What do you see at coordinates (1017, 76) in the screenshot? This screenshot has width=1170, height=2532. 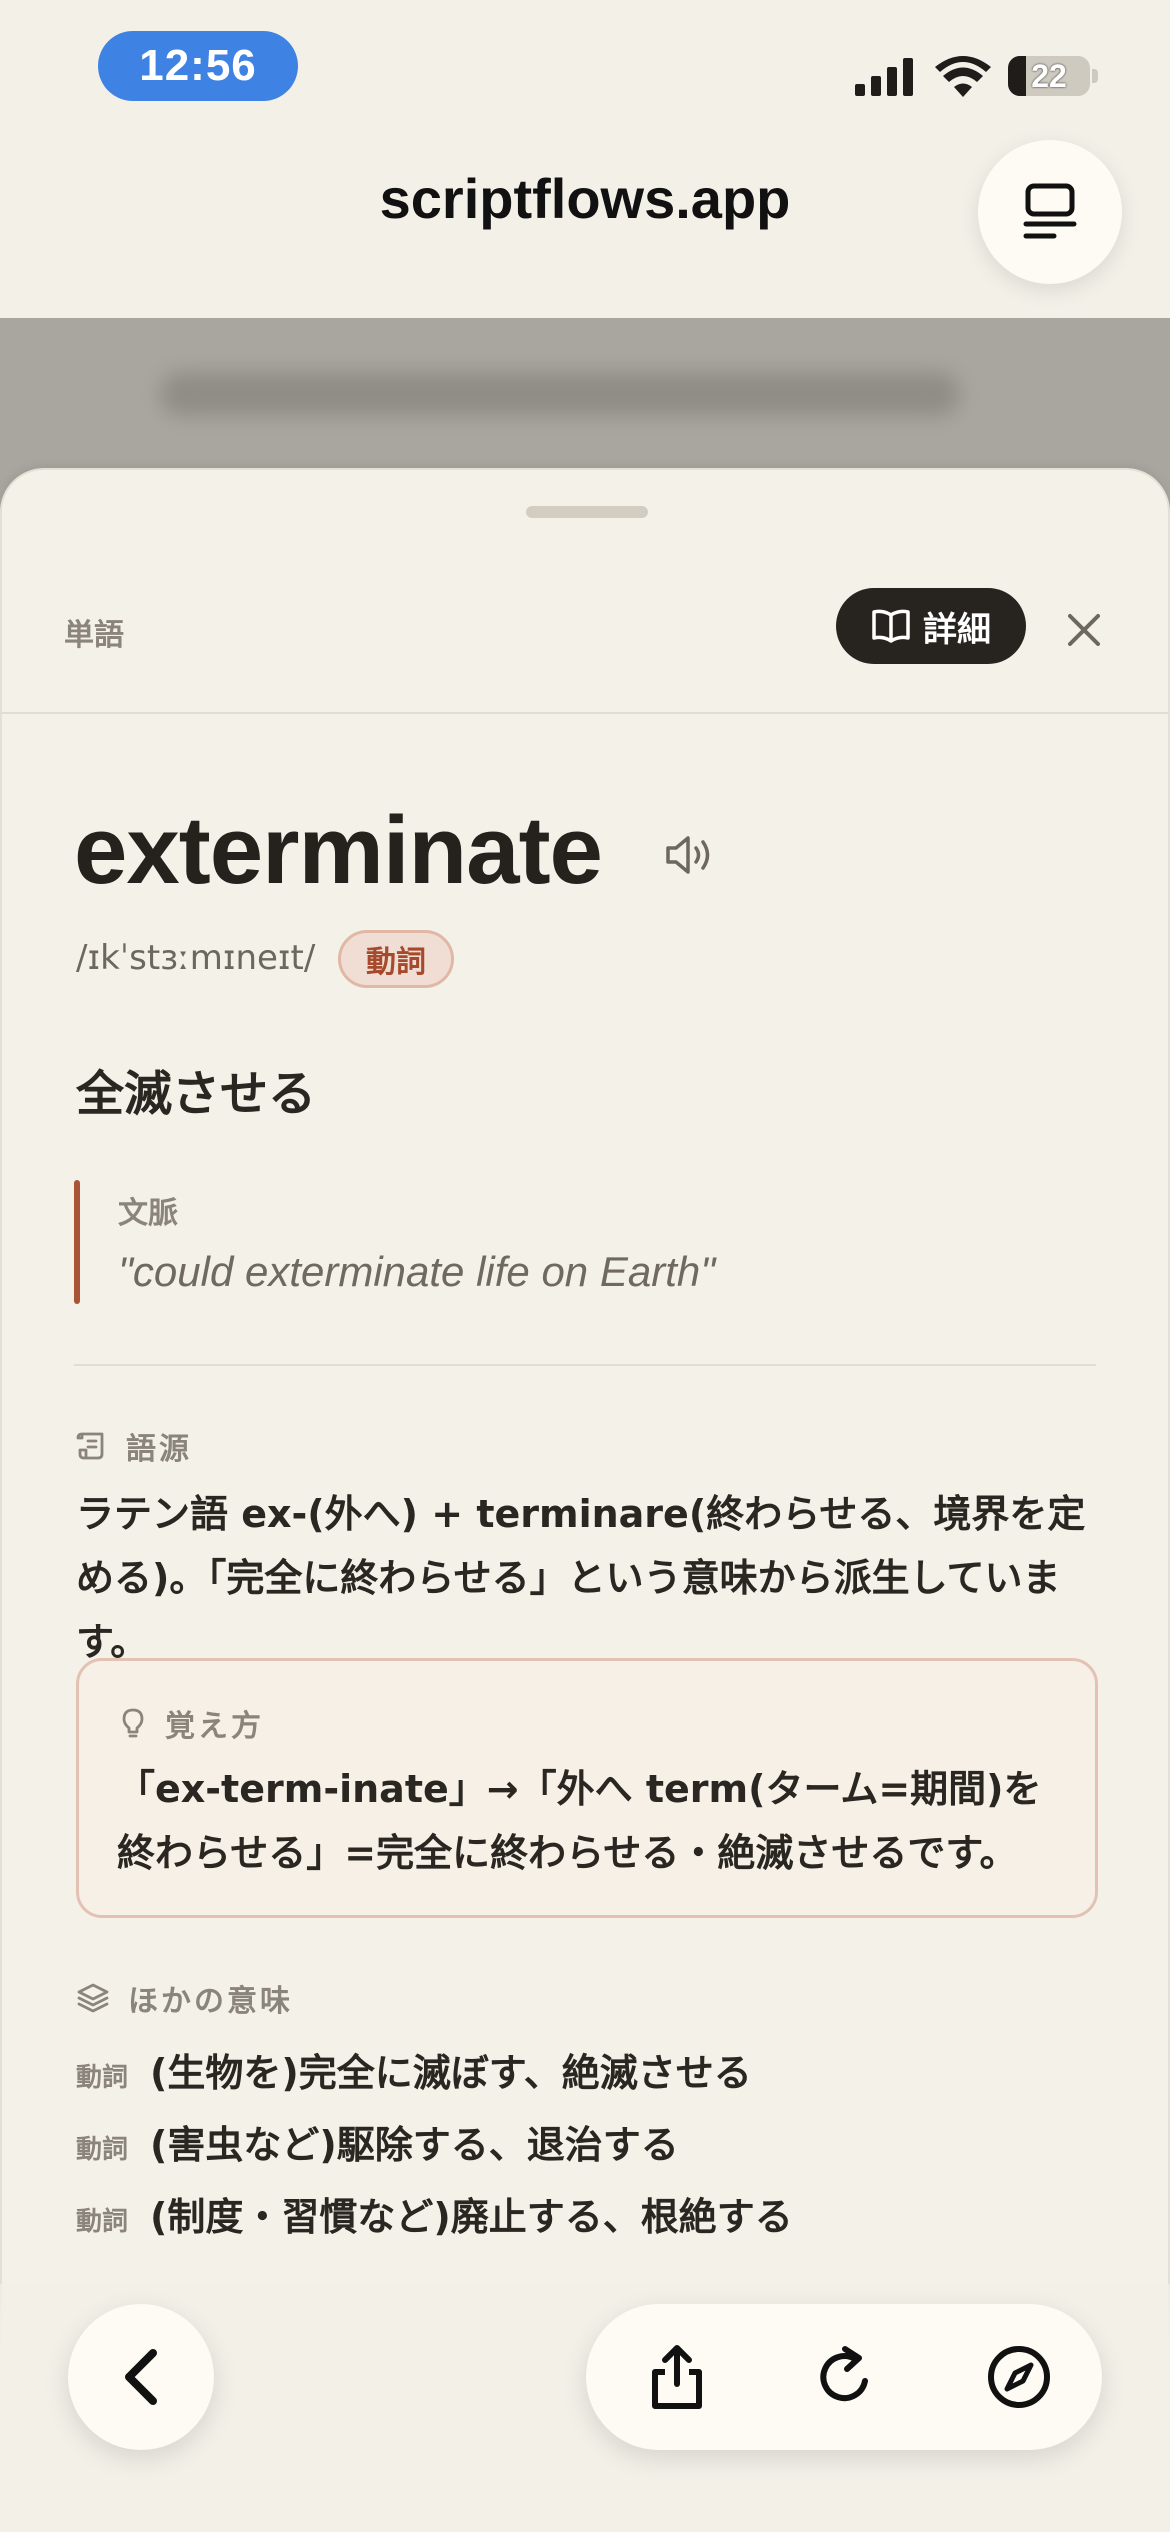 I see `battery-fill` at bounding box center [1017, 76].